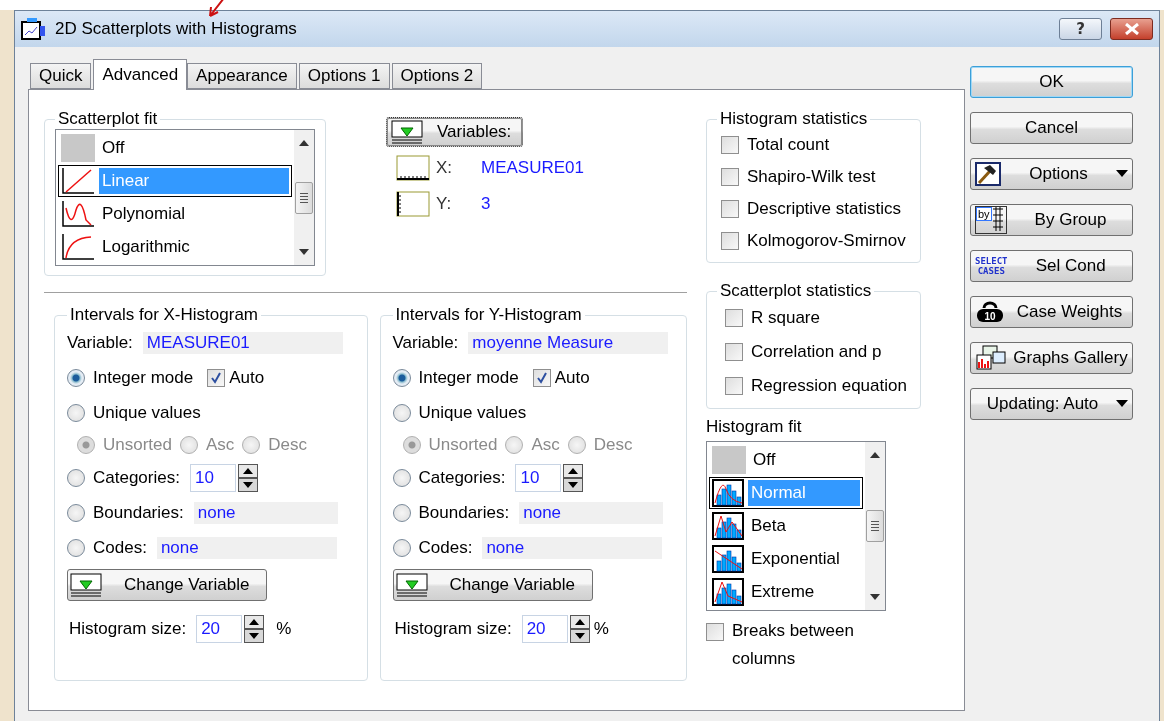  I want to click on dialog-button: Cancel, so click(1051, 128).